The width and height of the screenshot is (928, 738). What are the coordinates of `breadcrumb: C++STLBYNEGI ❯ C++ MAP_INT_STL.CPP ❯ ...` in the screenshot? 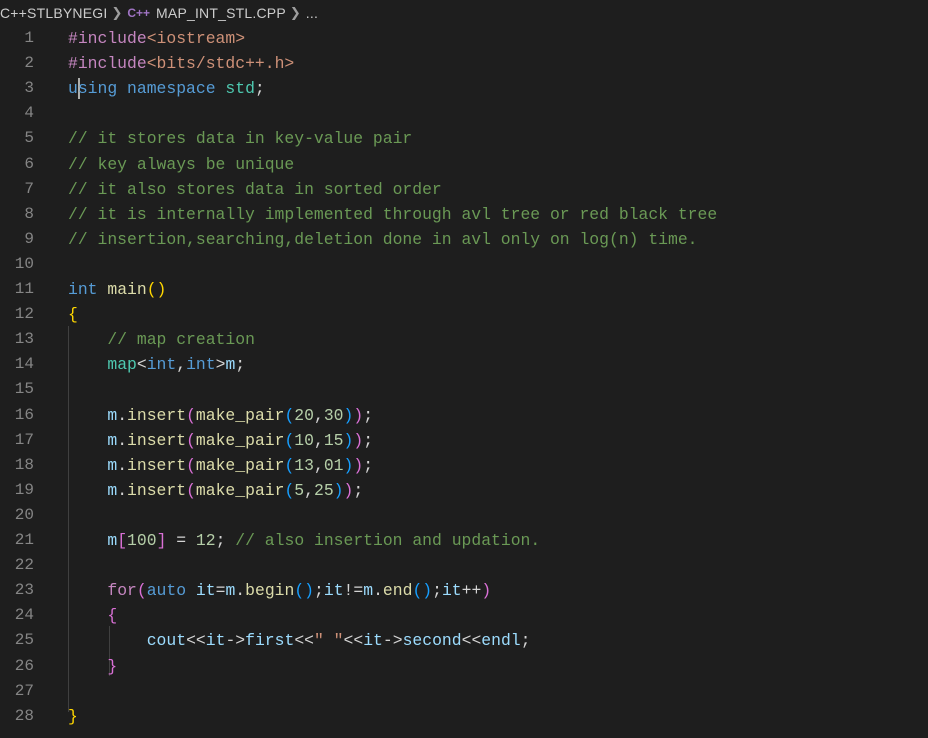 It's located at (464, 13).